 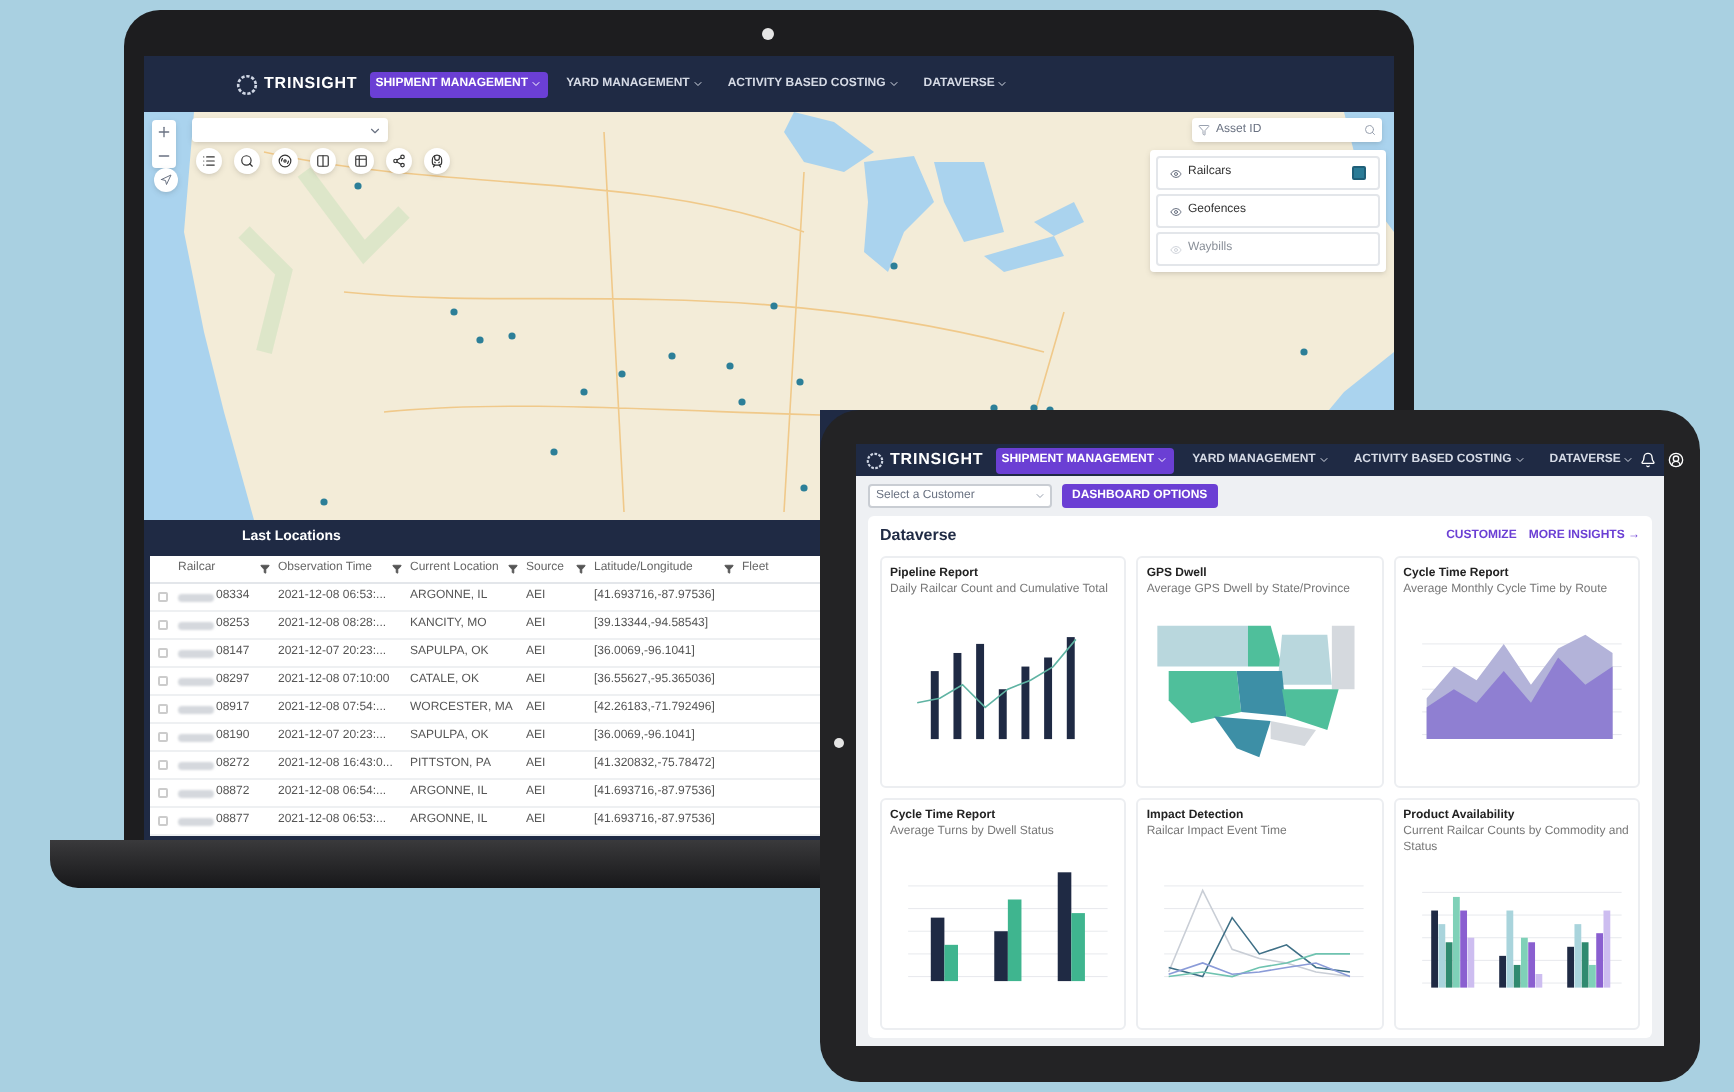 I want to click on dropdown-field, so click(x=290, y=130).